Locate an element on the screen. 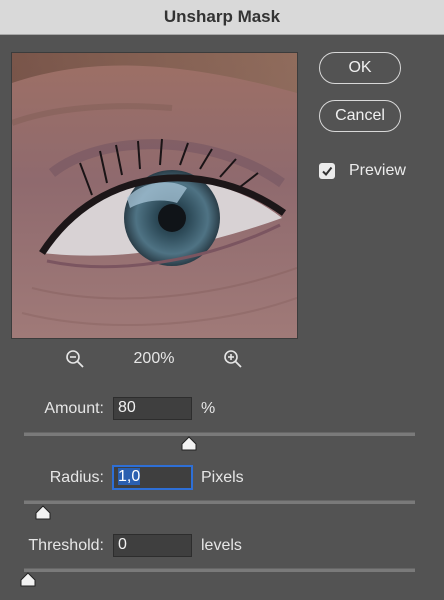 The height and width of the screenshot is (600, 444). amount-unit: % is located at coordinates (208, 408).